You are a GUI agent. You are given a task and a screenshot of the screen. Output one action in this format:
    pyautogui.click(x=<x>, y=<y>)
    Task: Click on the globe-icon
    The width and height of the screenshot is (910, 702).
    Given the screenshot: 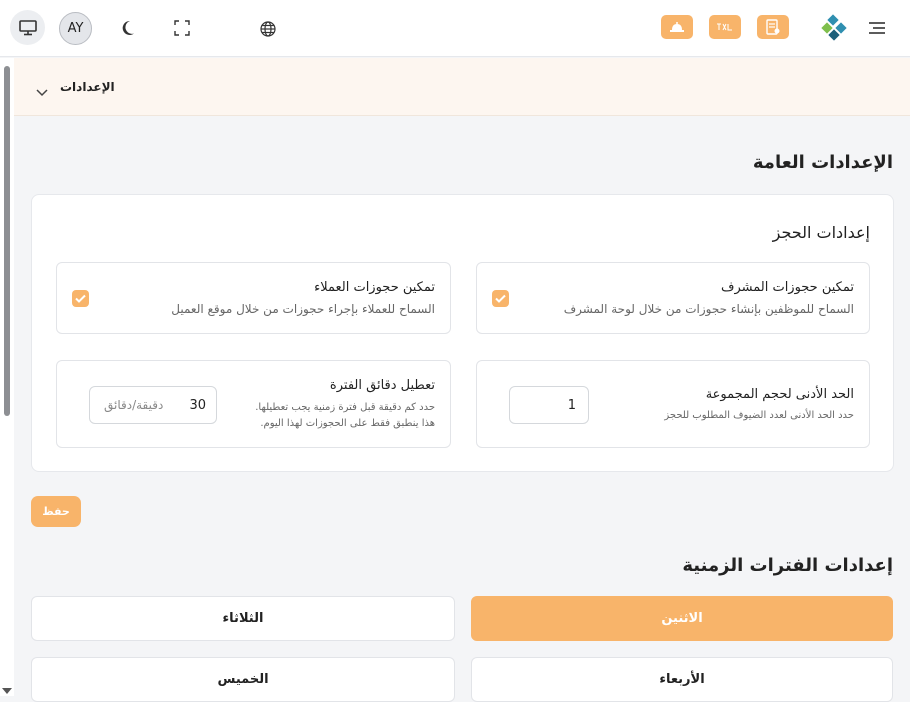 What is the action you would take?
    pyautogui.click(x=267, y=28)
    